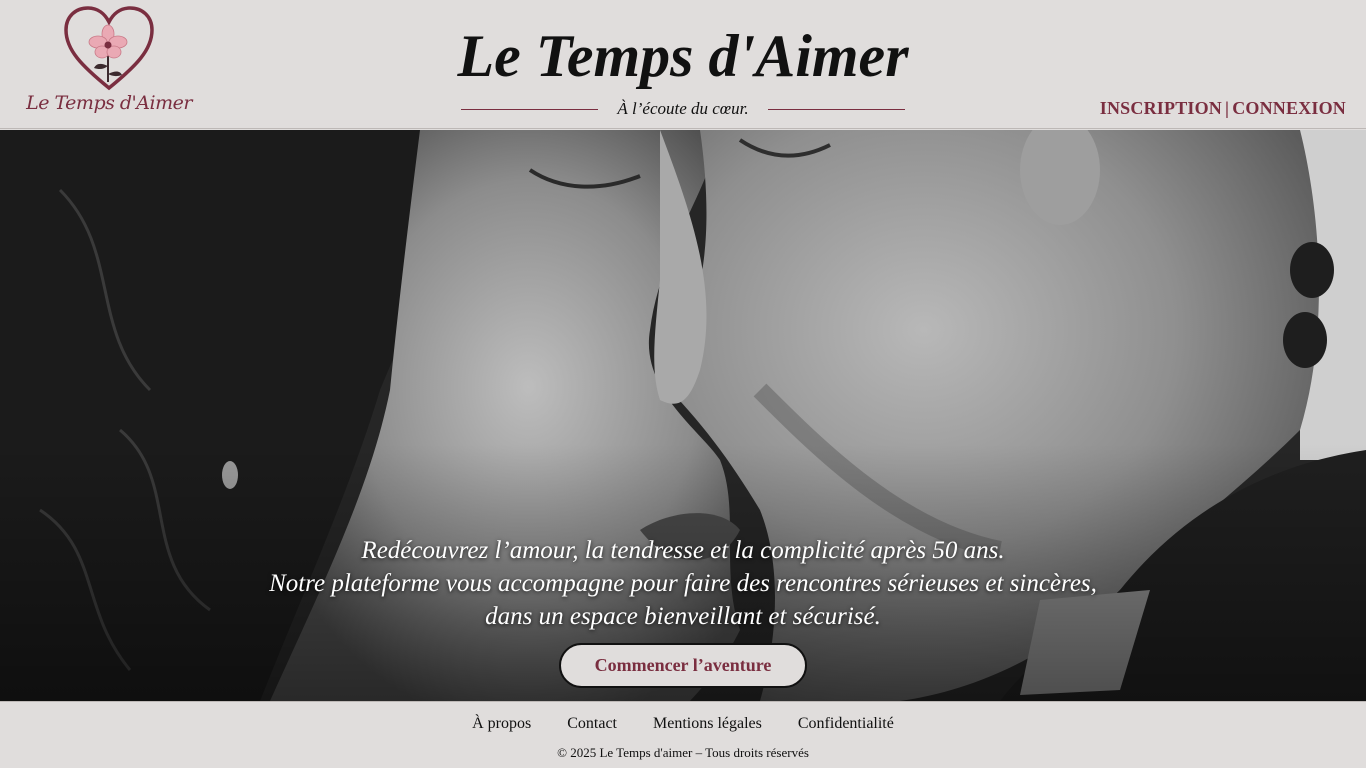 This screenshot has width=1366, height=768. Describe the element at coordinates (683, 56) in the screenshot. I see `site-title: Le Temps d'Aimer` at that location.